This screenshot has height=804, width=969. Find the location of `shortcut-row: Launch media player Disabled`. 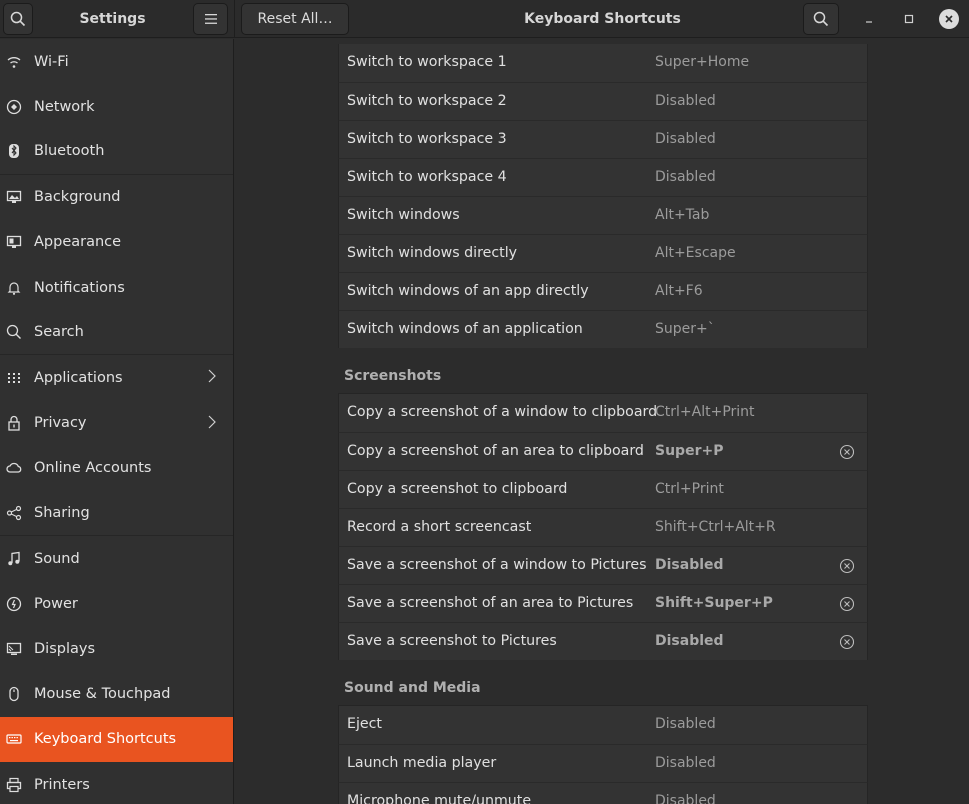

shortcut-row: Launch media player Disabled is located at coordinates (603, 763).